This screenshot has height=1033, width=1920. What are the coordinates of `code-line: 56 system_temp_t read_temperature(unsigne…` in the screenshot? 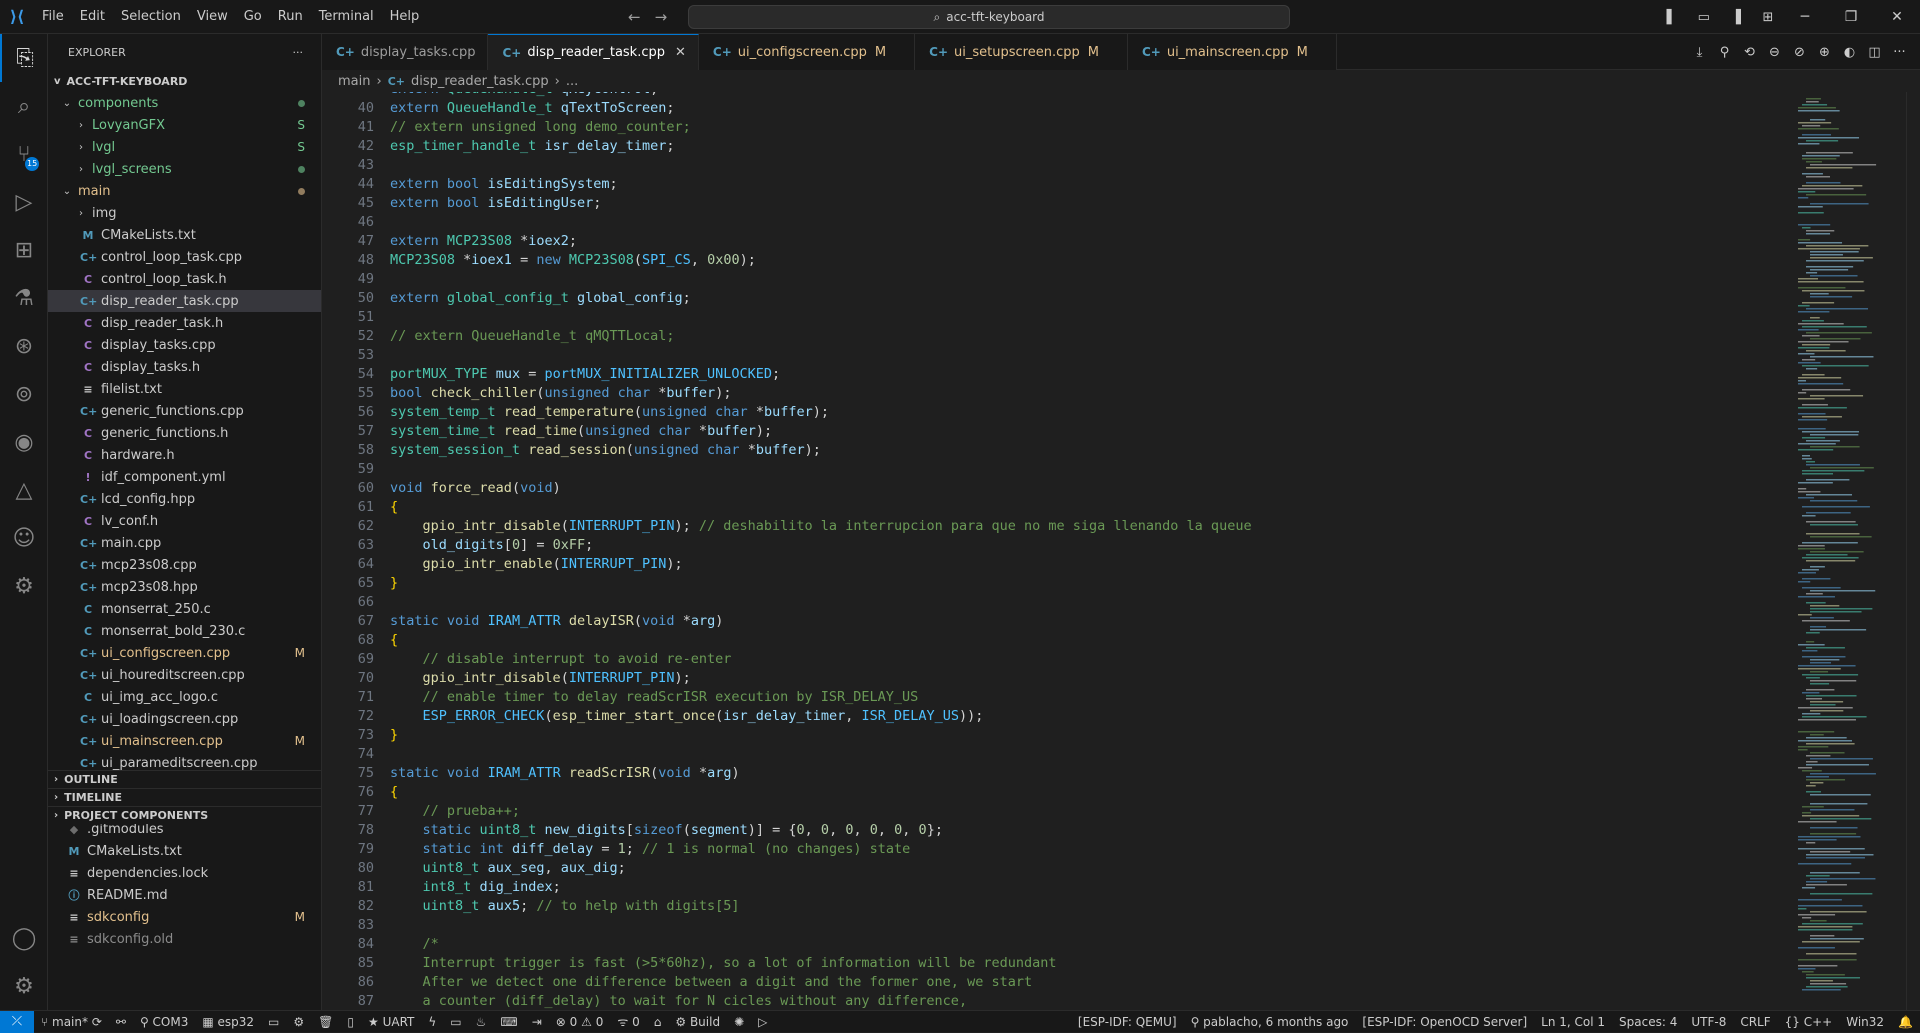 It's located at (1052, 412).